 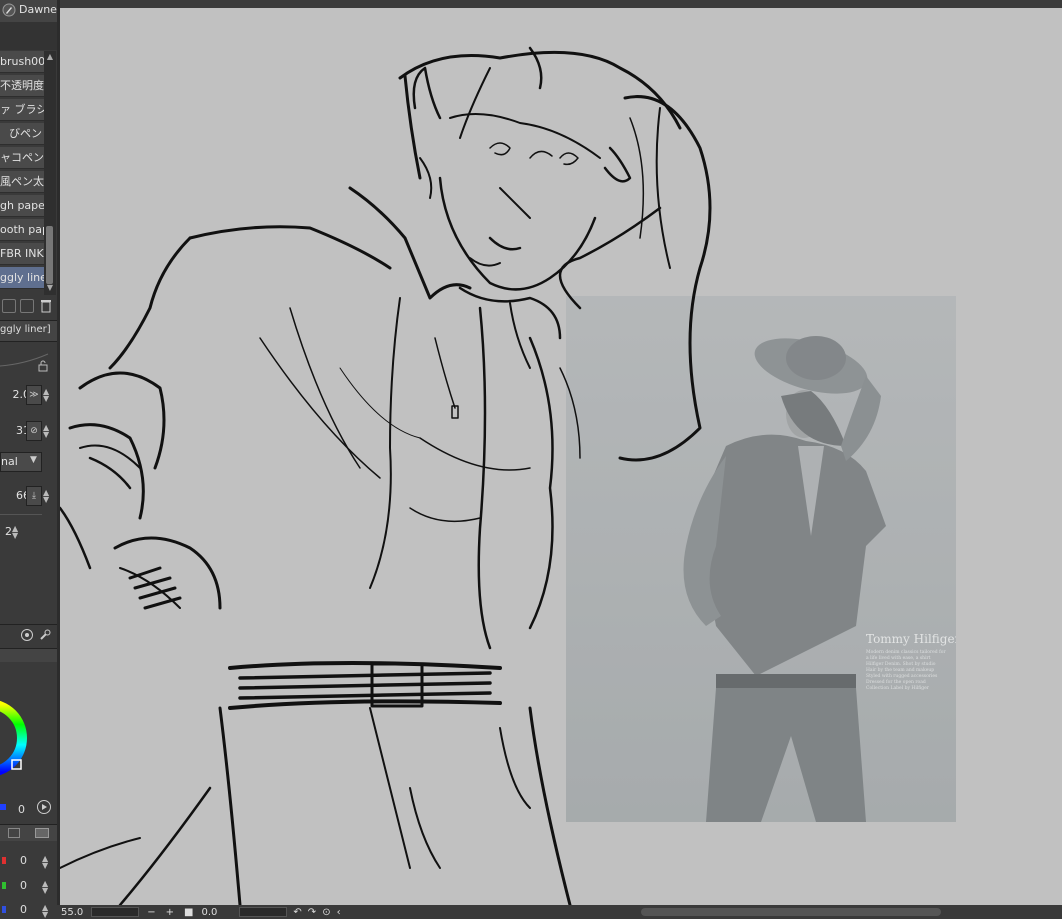 What do you see at coordinates (22, 254) in the screenshot?
I see `brush-item: FBR INK` at bounding box center [22, 254].